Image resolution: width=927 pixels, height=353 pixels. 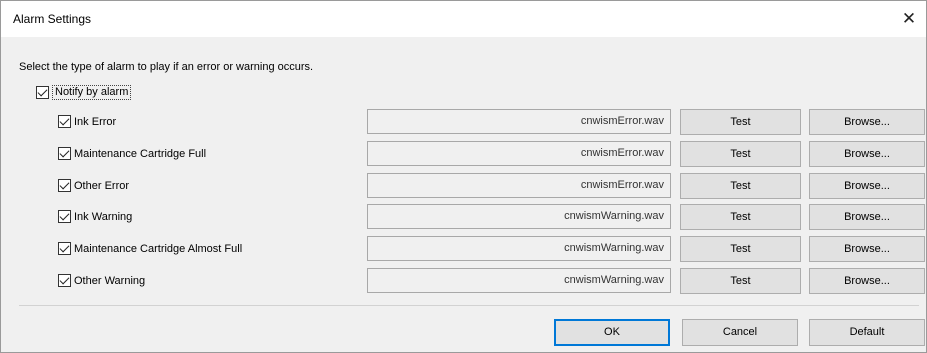 What do you see at coordinates (519, 280) in the screenshot?
I see `other-warning-sound-file-field: cnwismWarning.wav` at bounding box center [519, 280].